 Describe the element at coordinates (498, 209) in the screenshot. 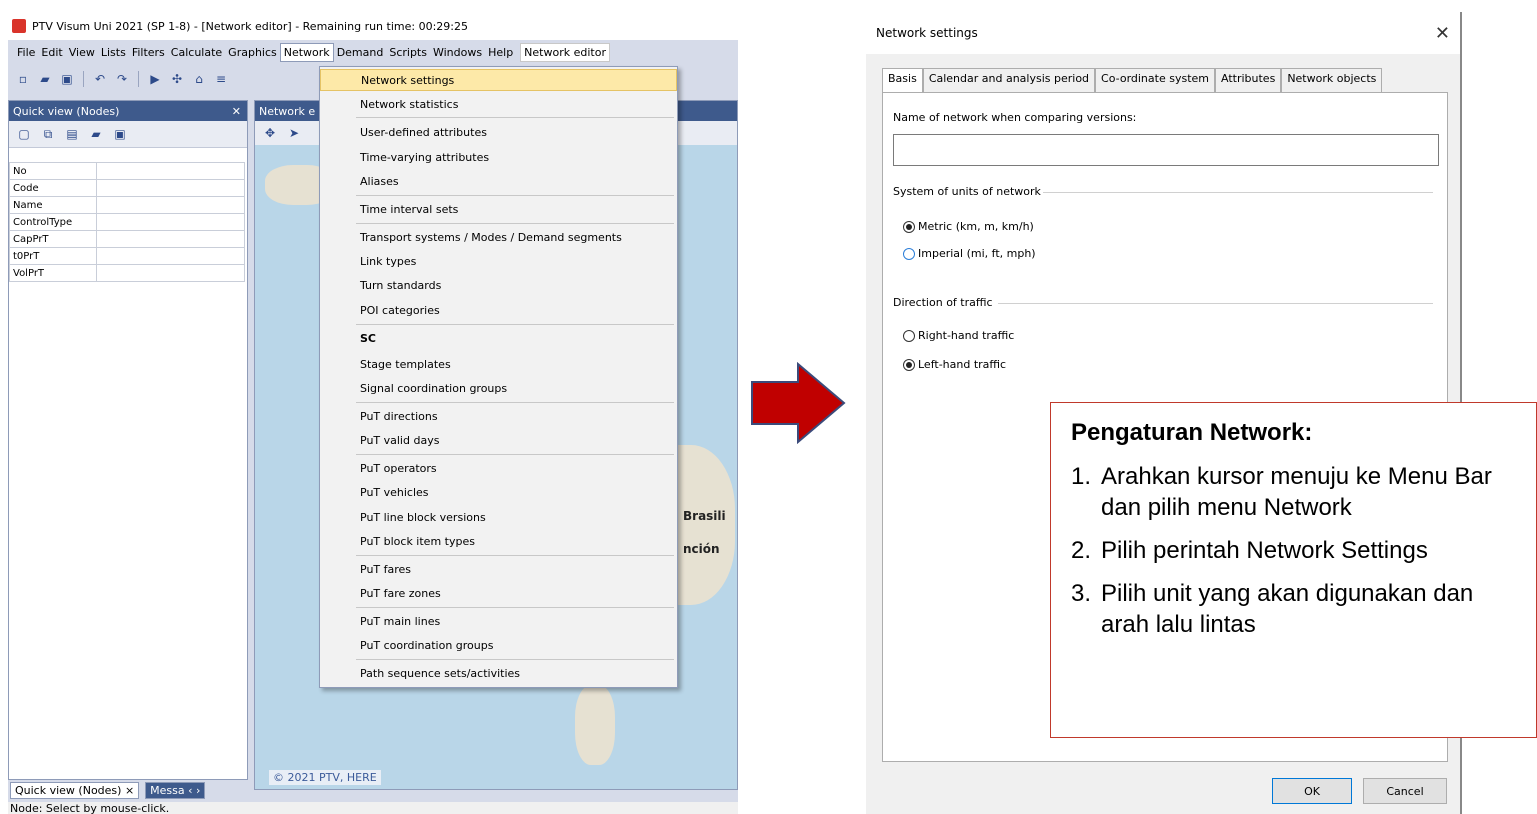

I see `menu-item-time-interval-sets: Time interval sets` at that location.